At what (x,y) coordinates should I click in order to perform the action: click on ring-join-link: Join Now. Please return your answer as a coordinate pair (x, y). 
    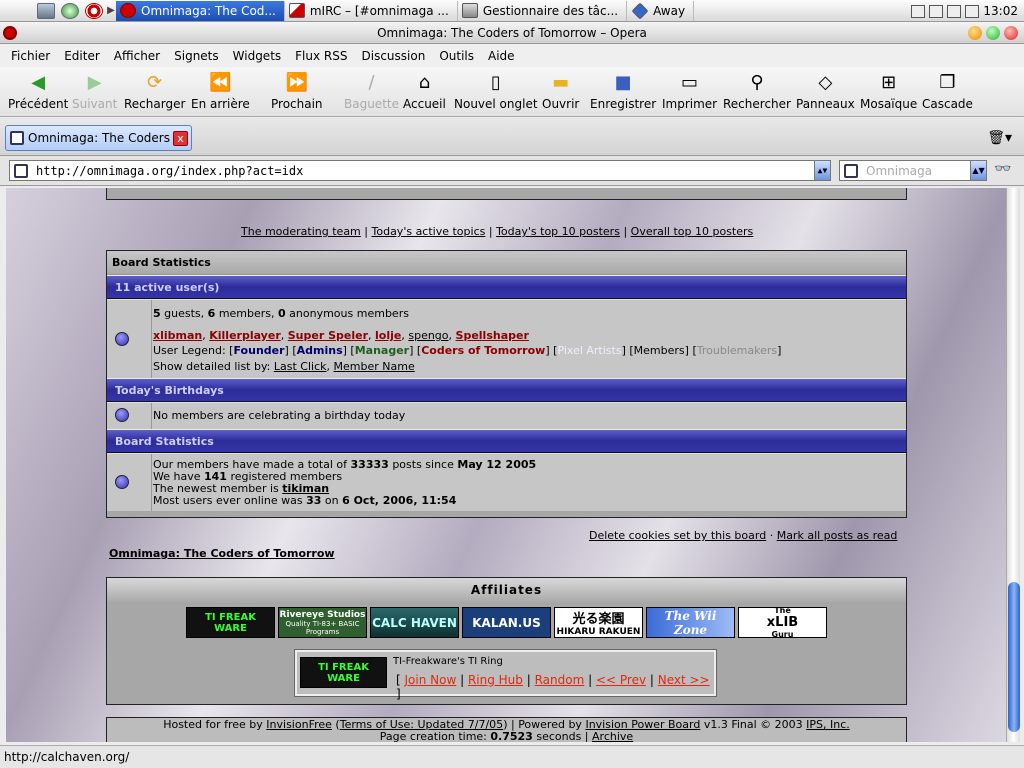
    Looking at the image, I should click on (431, 680).